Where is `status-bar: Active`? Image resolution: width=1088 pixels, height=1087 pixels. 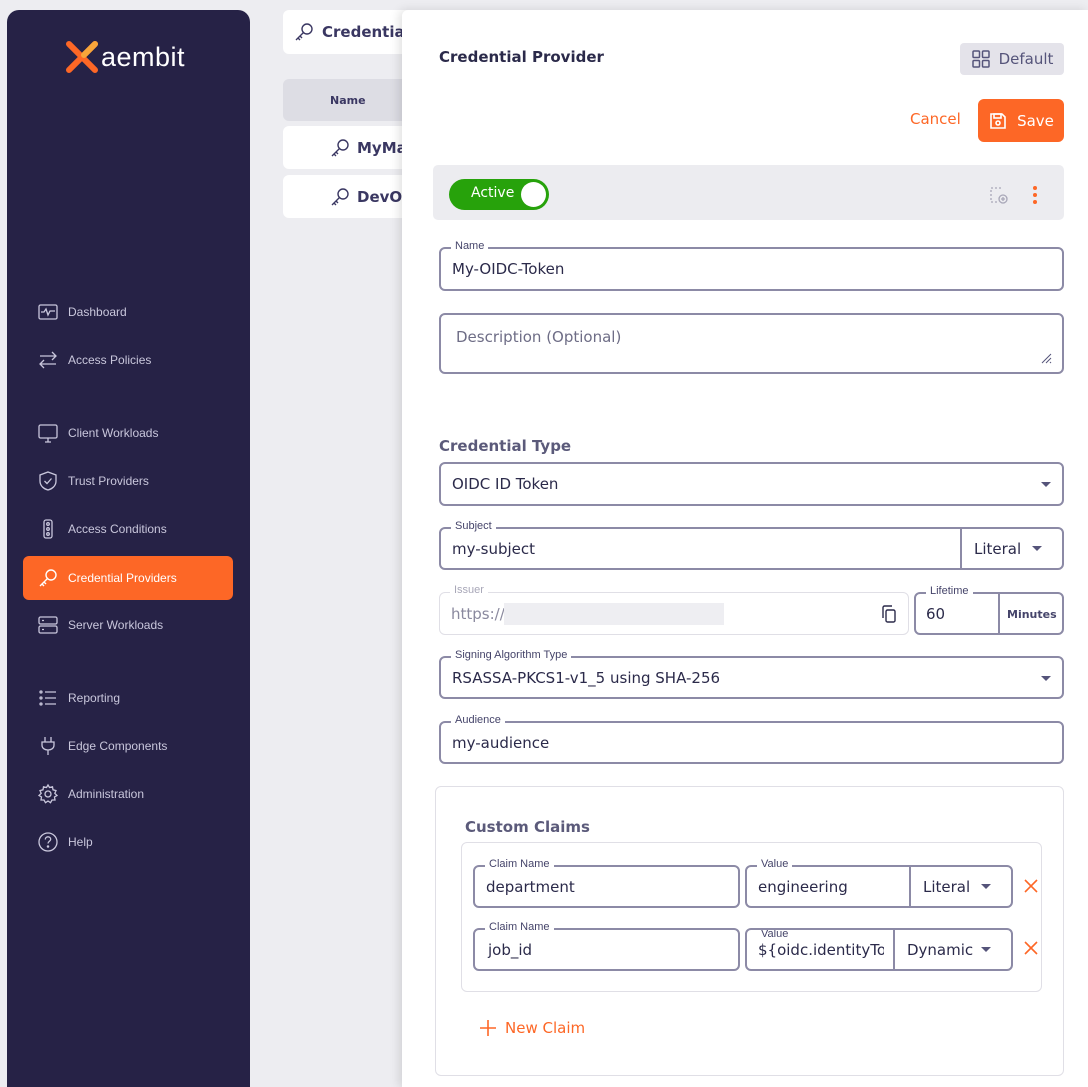 status-bar: Active is located at coordinates (748, 192).